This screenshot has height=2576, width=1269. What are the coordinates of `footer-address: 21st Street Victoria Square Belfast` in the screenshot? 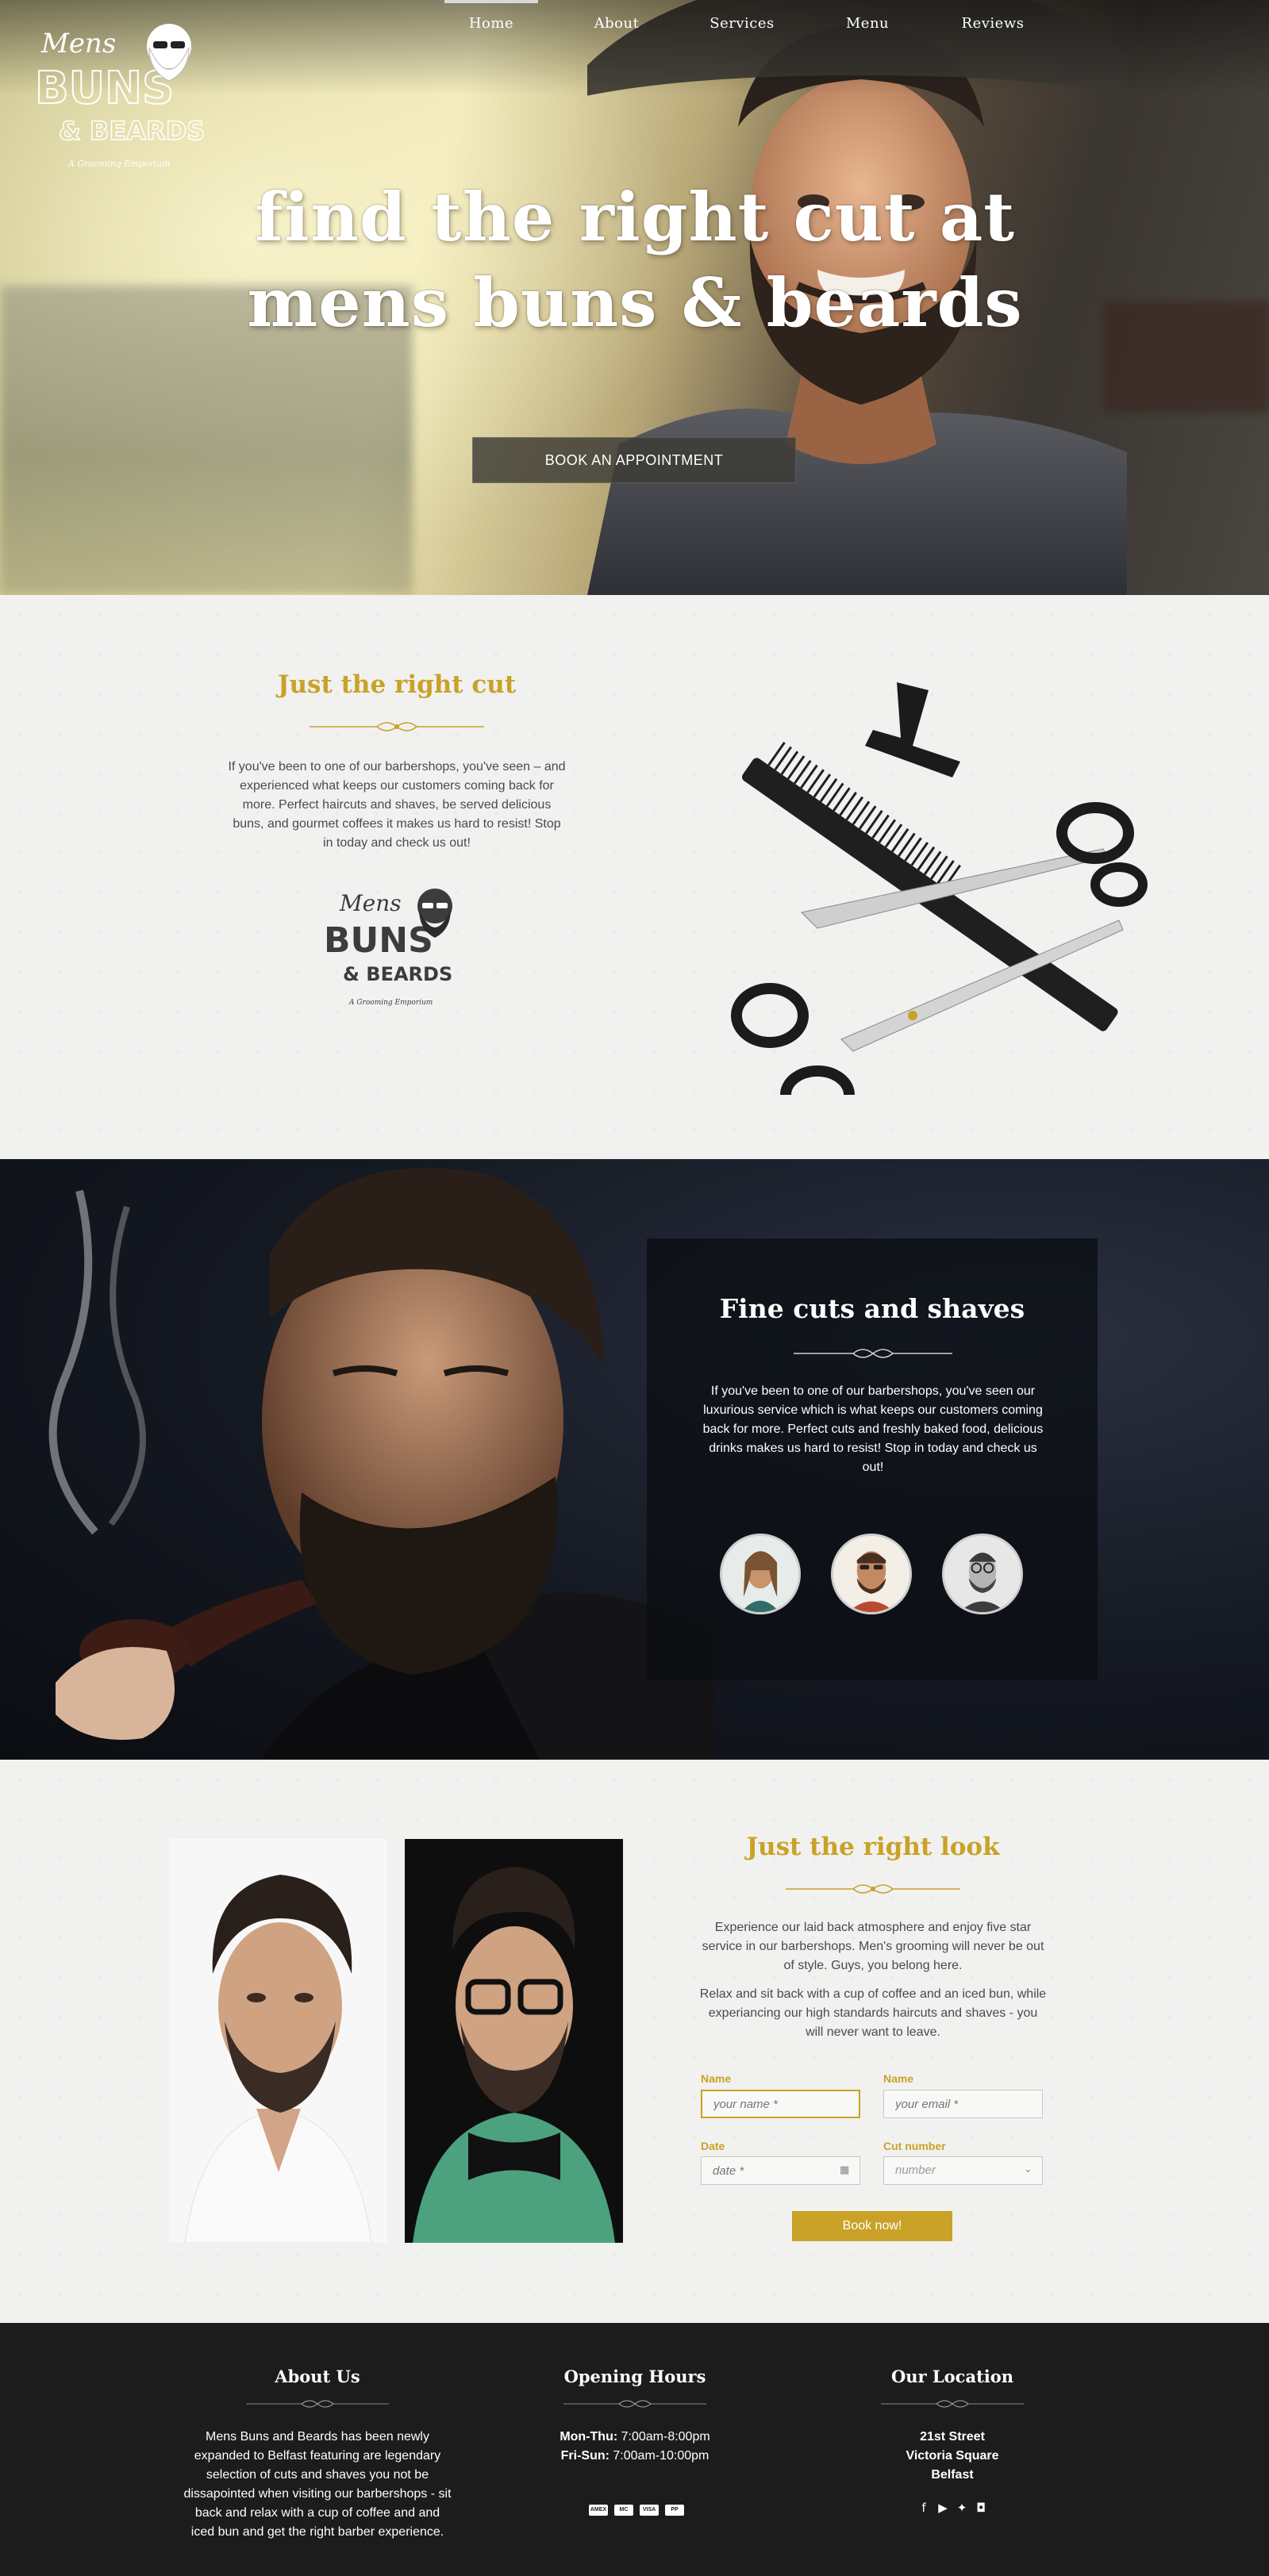 It's located at (952, 2456).